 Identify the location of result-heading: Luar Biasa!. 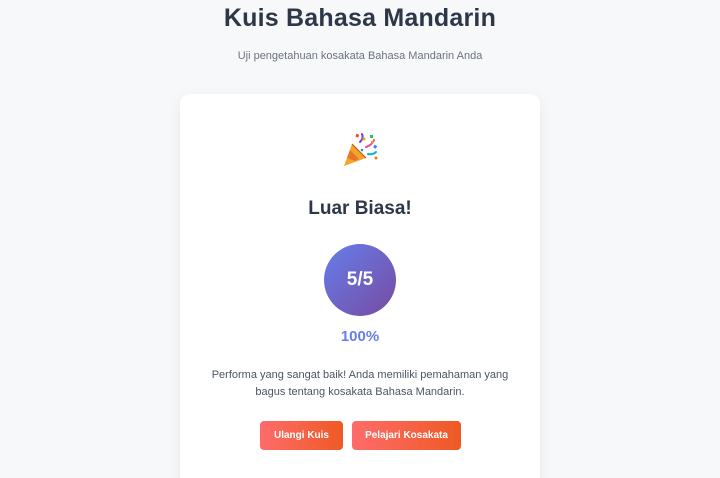
(360, 208).